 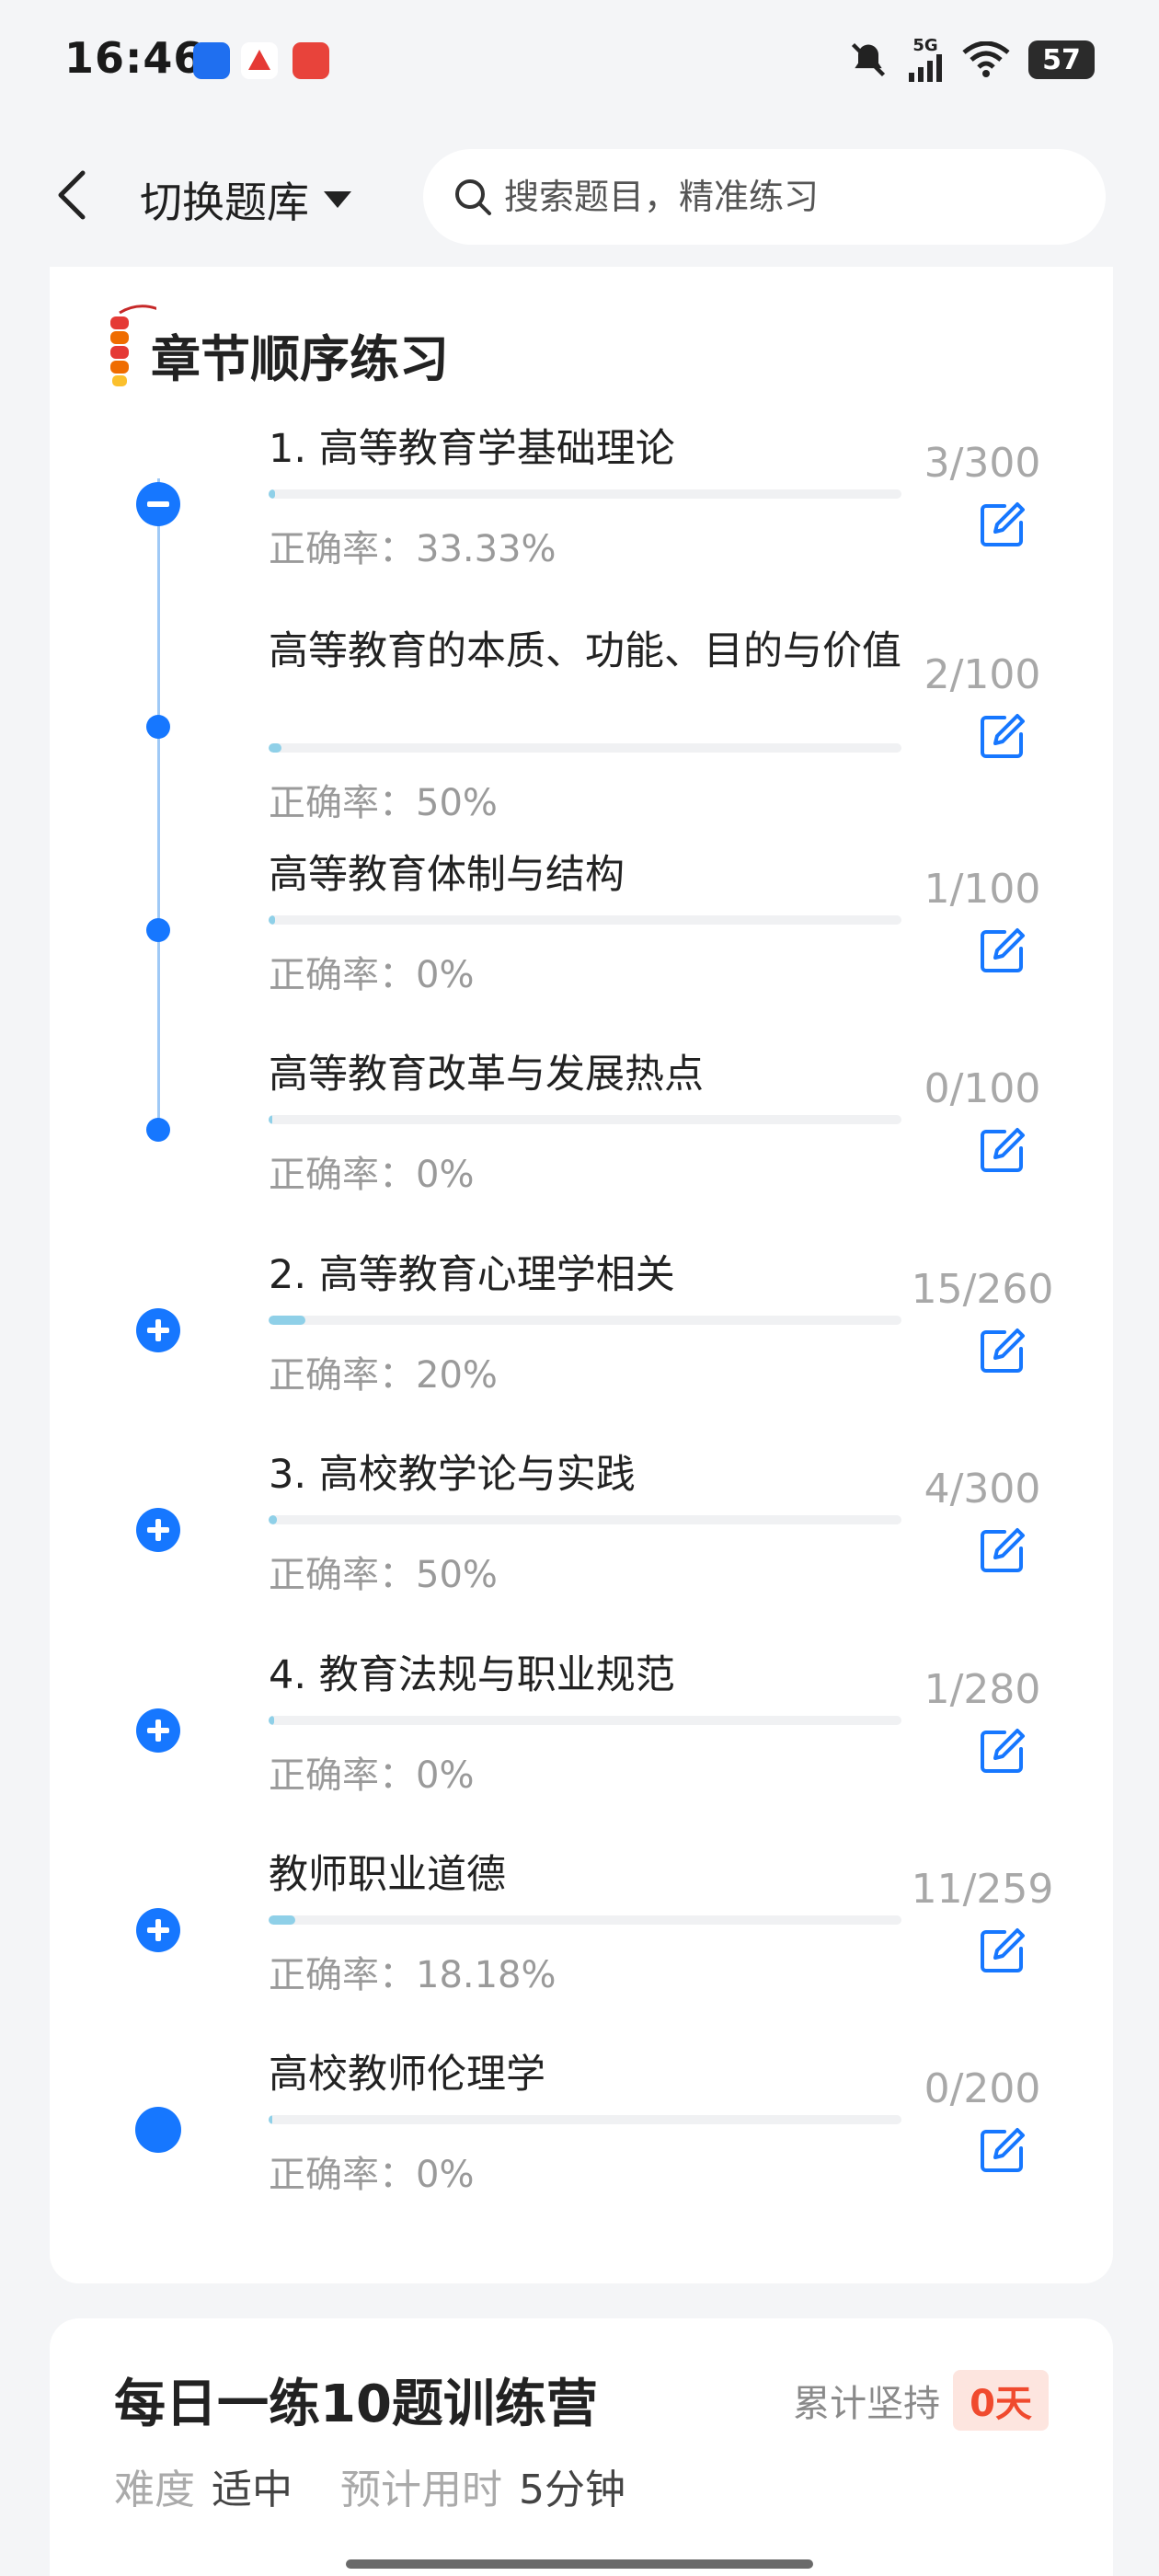 I want to click on daily-title: 每日一练10题训练营, so click(x=356, y=2404).